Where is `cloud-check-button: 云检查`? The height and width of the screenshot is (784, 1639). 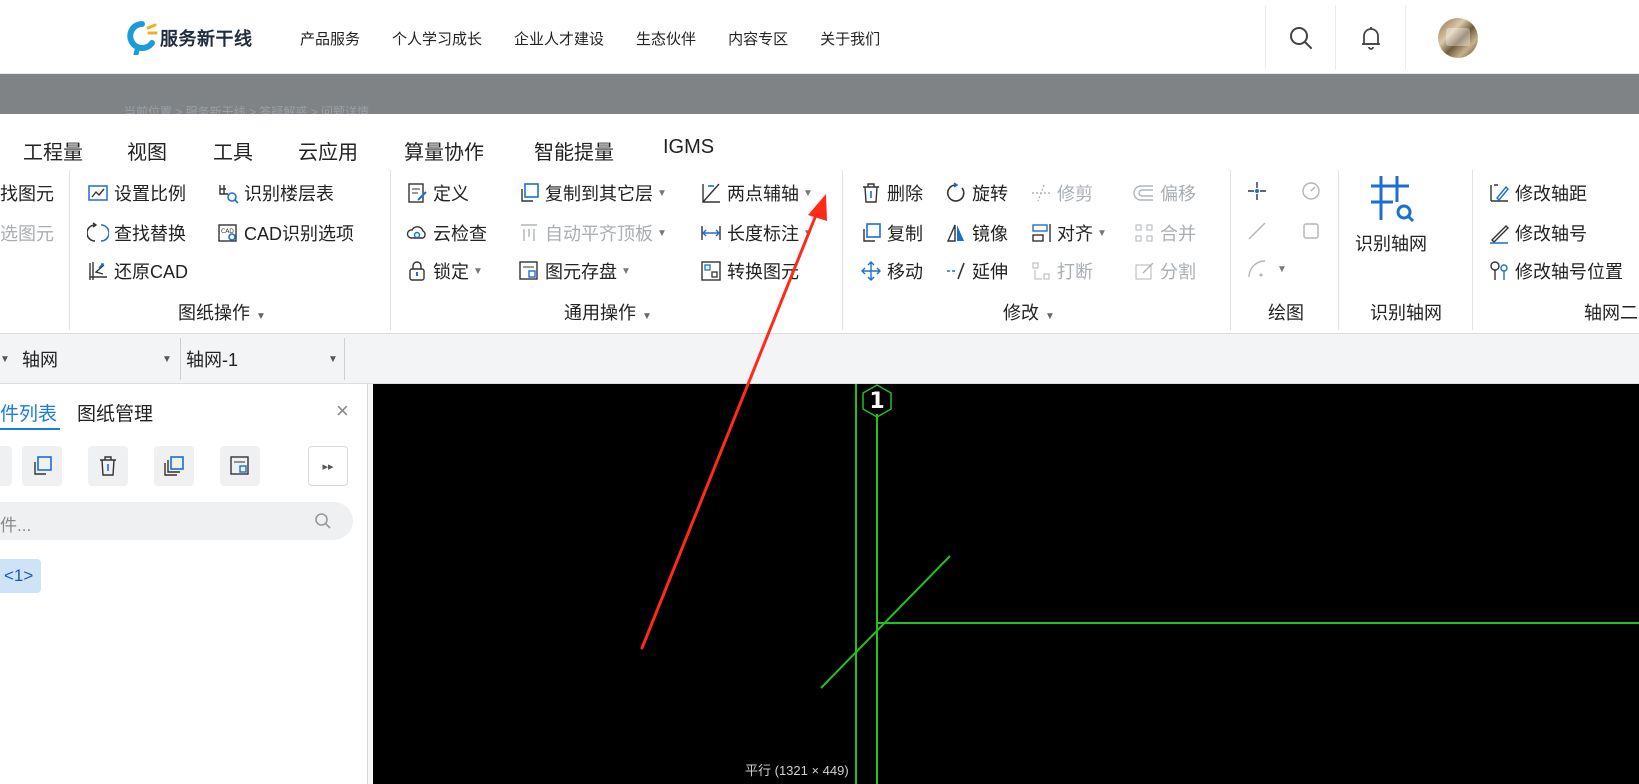
cloud-check-button: 云检查 is located at coordinates (446, 233).